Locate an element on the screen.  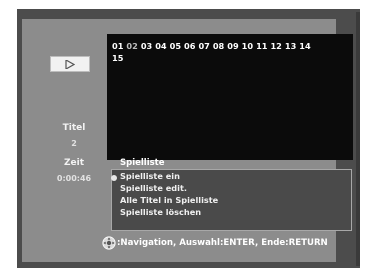
time-value: 0:00:46 is located at coordinates (74, 178).